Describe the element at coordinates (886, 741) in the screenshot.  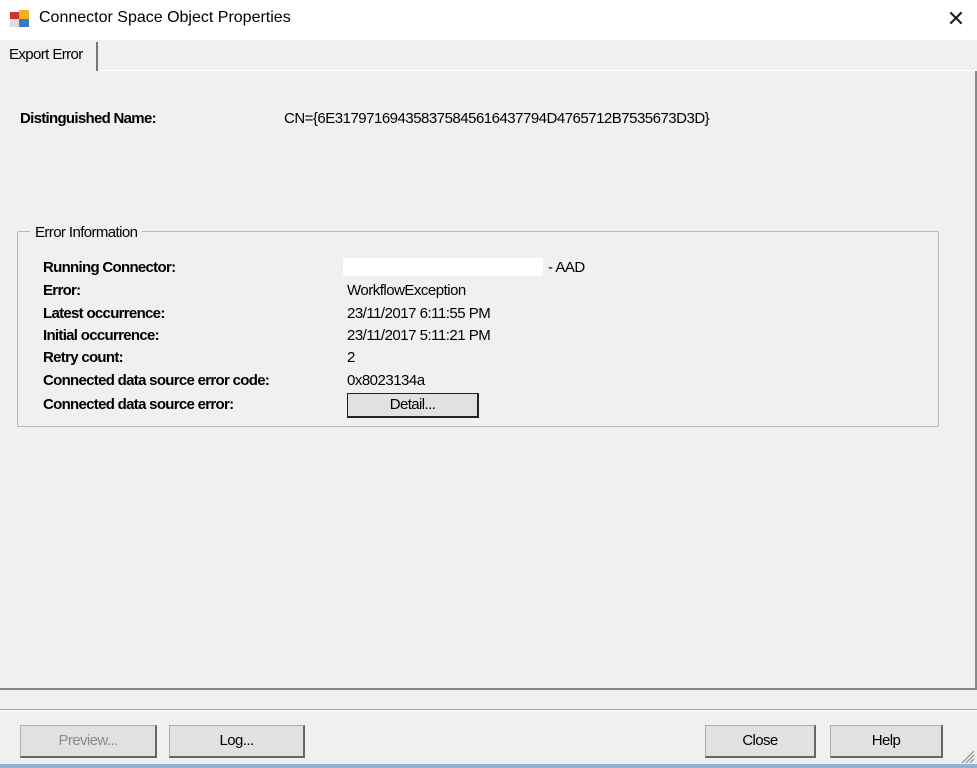
I see `help-button: Help` at that location.